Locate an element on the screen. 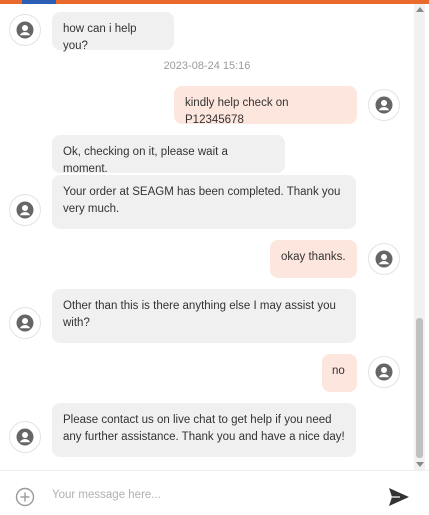 The image size is (429, 515). scrollbar-thumb is located at coordinates (419, 388).